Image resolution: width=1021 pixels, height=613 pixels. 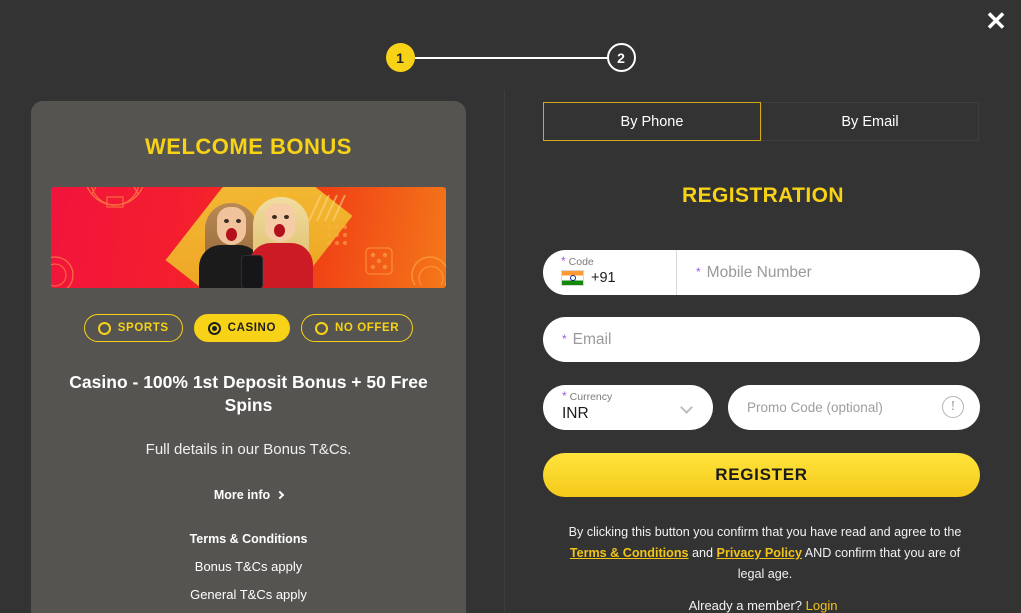 What do you see at coordinates (822, 605) in the screenshot?
I see `login-link: Login` at bounding box center [822, 605].